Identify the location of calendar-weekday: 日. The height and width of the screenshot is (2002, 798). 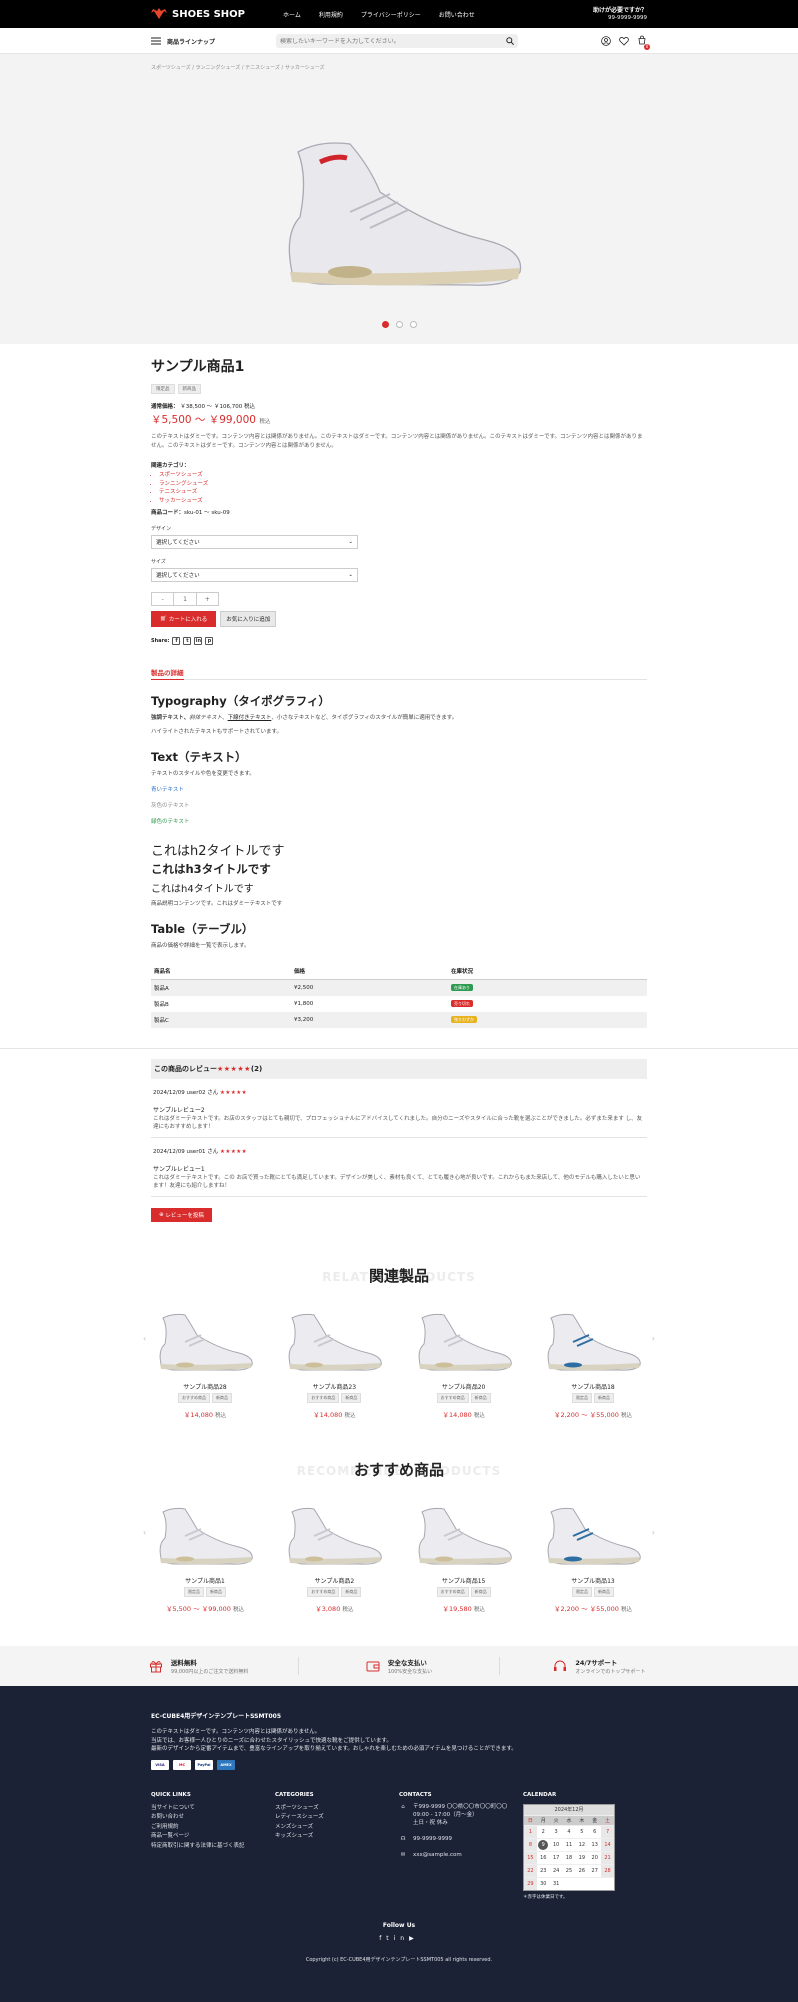
(530, 1819).